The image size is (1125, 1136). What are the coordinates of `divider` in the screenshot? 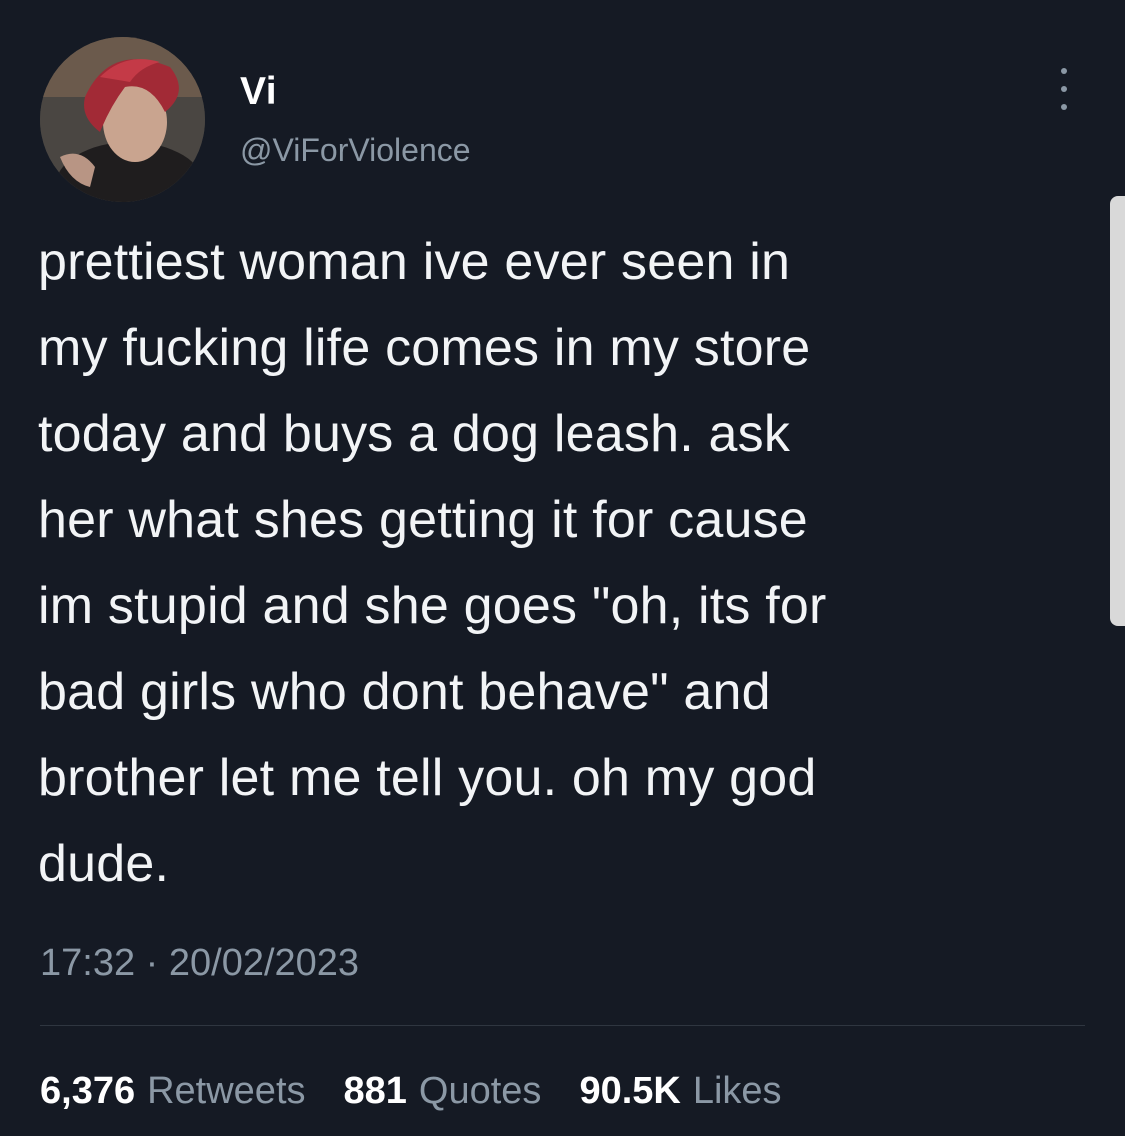 It's located at (562, 1025).